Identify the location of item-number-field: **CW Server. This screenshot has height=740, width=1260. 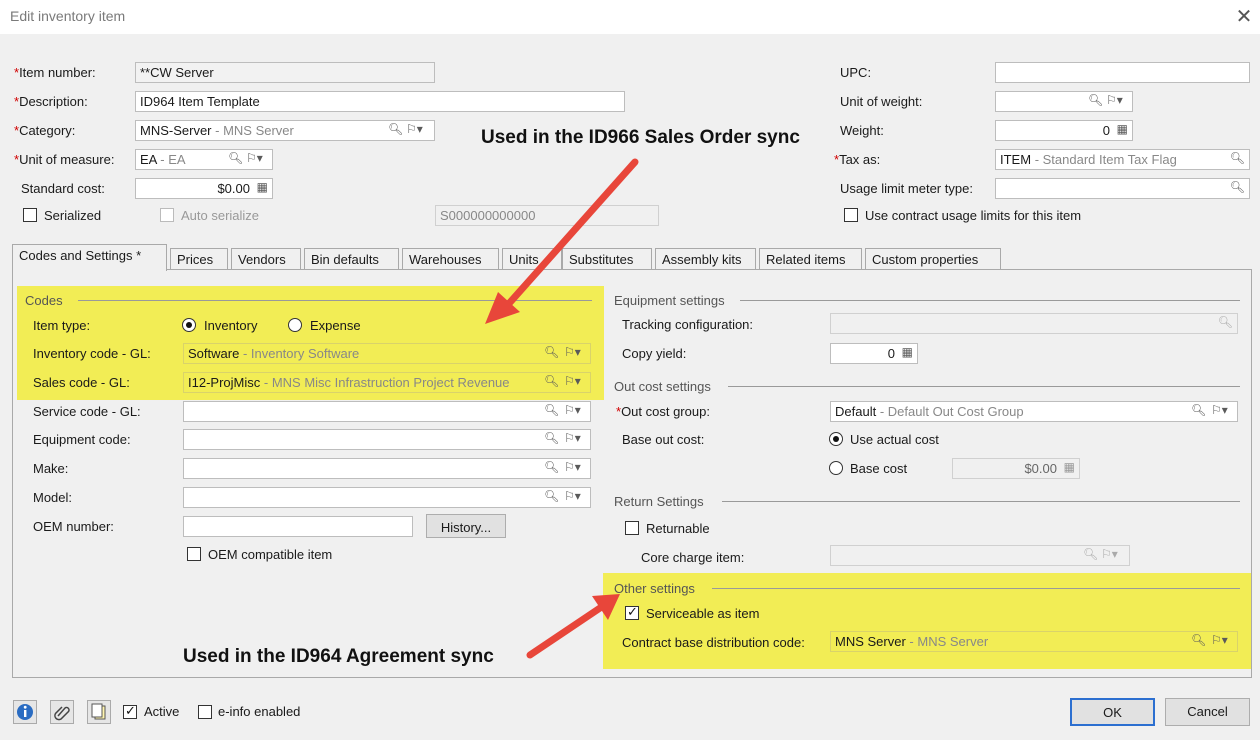
(285, 72).